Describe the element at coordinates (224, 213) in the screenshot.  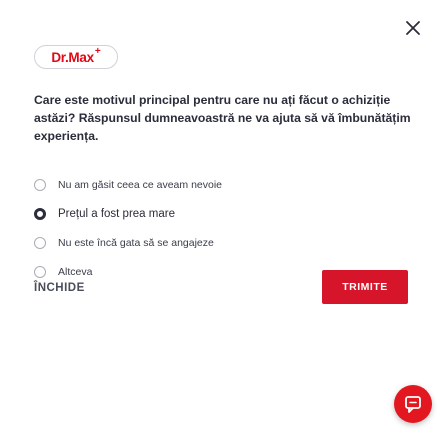
I see `option-price-too-high: Prețul a fost prea mare` at that location.